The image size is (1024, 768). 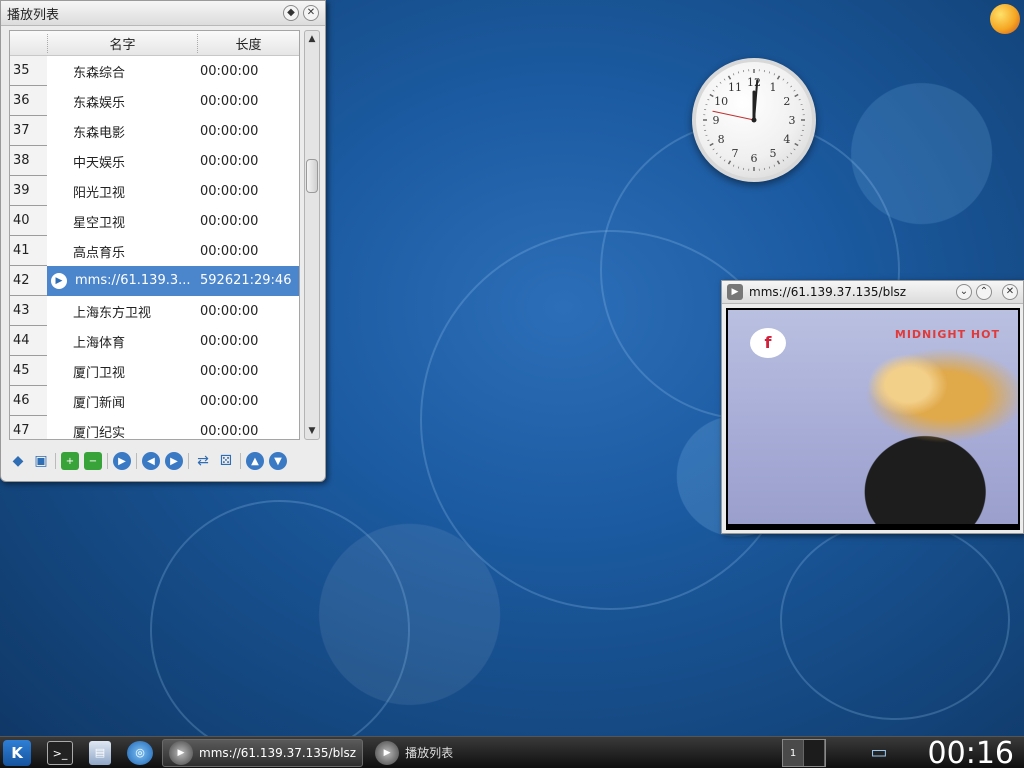 I want to click on clock-number: 10, so click(x=721, y=101).